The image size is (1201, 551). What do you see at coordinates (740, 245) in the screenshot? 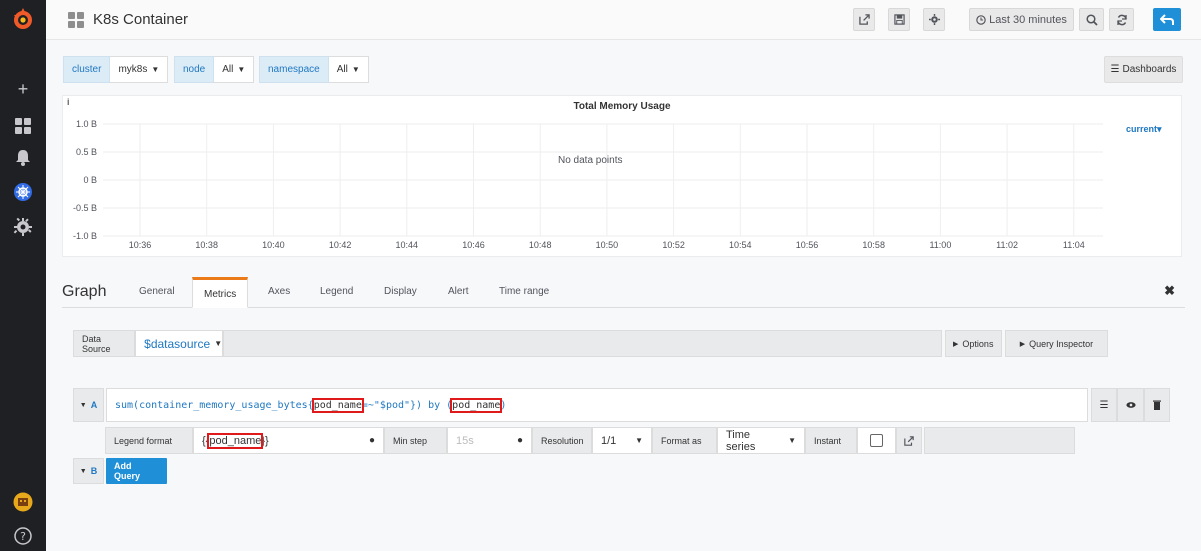
I see `x-tick-label: 10:54` at bounding box center [740, 245].